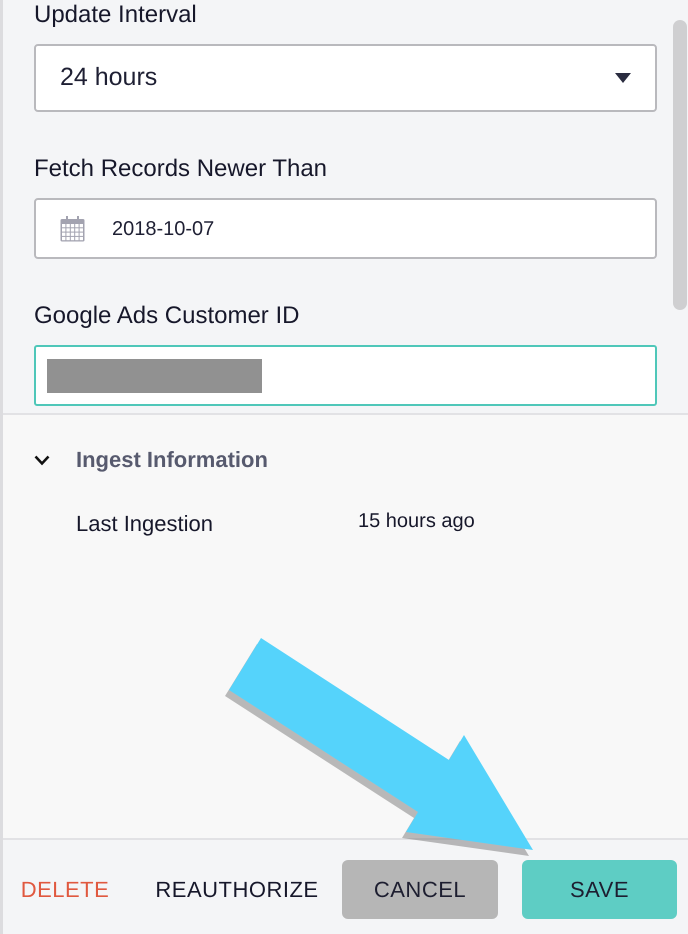 The image size is (688, 934). Describe the element at coordinates (623, 78) in the screenshot. I see `caret-down-icon` at that location.